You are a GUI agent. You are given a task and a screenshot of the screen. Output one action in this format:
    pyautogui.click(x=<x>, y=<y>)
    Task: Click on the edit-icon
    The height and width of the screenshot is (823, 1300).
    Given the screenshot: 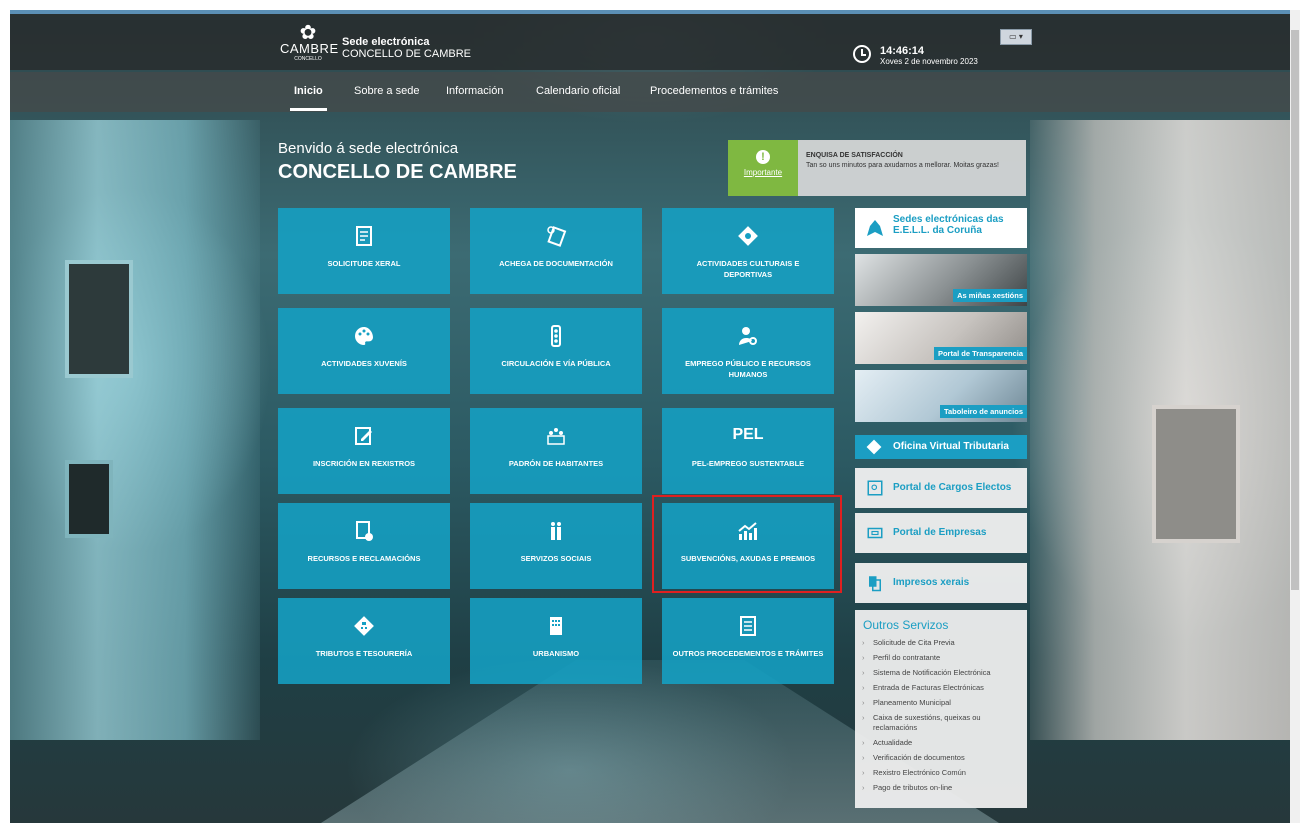 What is the action you would take?
    pyautogui.click(x=364, y=436)
    